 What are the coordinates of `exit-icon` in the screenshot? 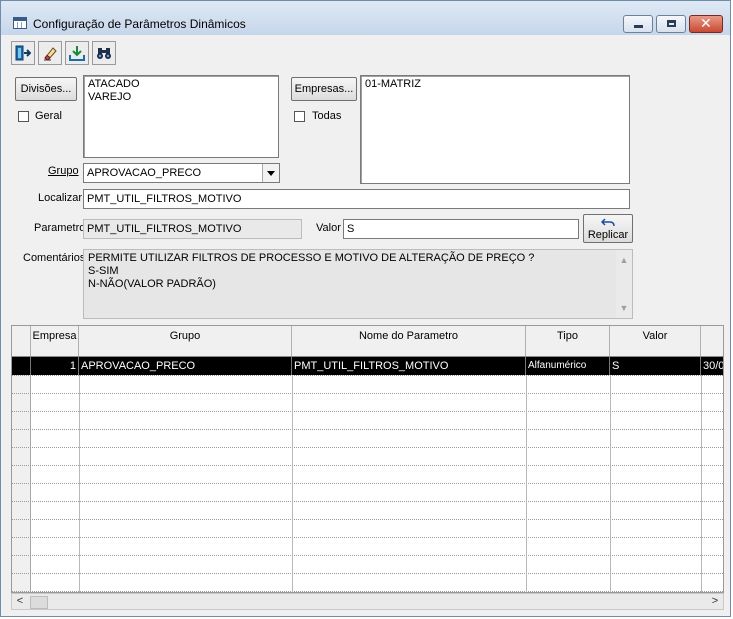 It's located at (23, 53).